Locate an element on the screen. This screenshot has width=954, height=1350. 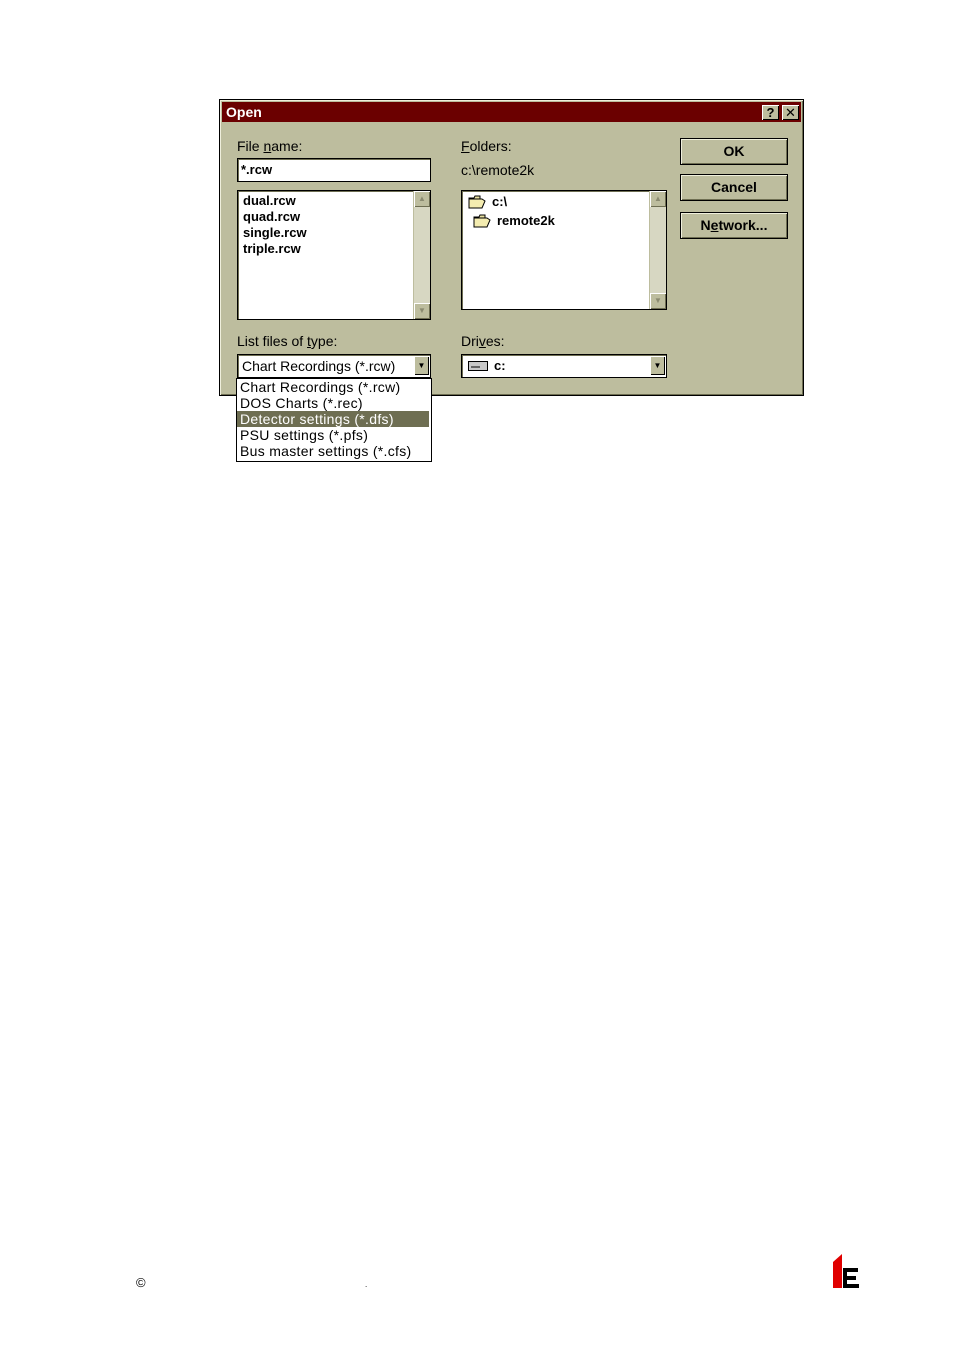
list-item: quad.rcw is located at coordinates (271, 216).